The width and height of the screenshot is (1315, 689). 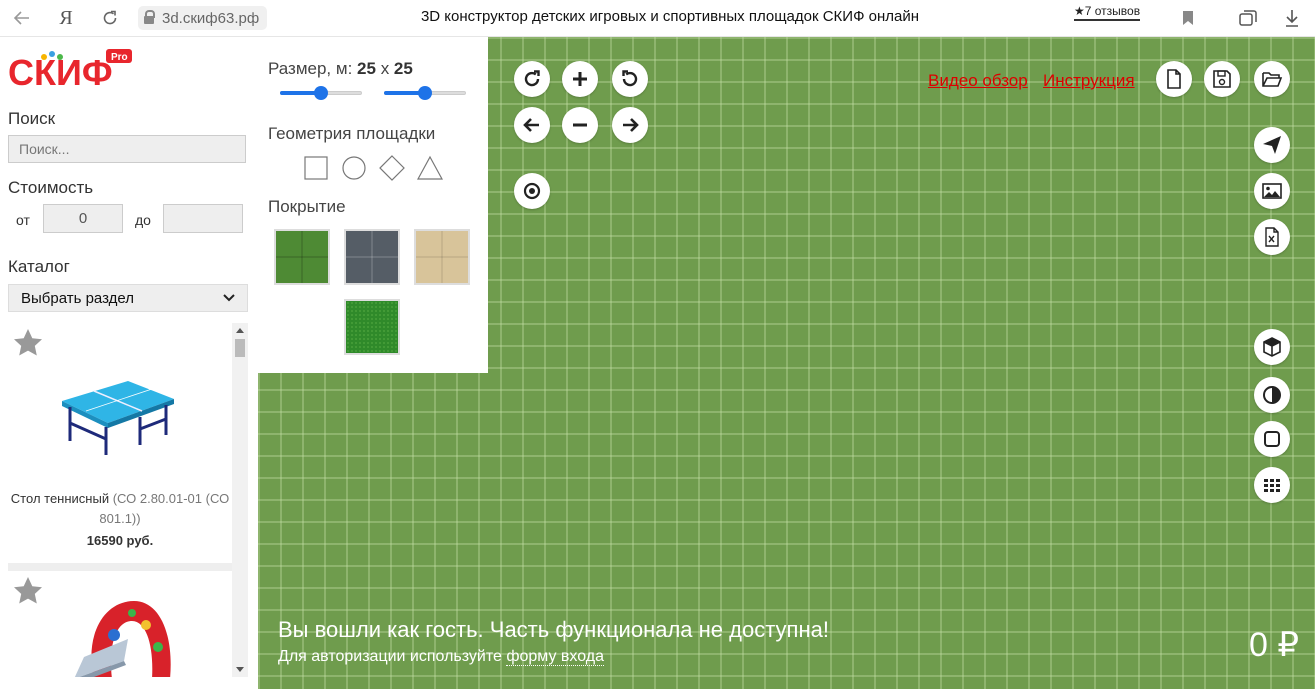 I want to click on size-x-slider, so click(x=321, y=93).